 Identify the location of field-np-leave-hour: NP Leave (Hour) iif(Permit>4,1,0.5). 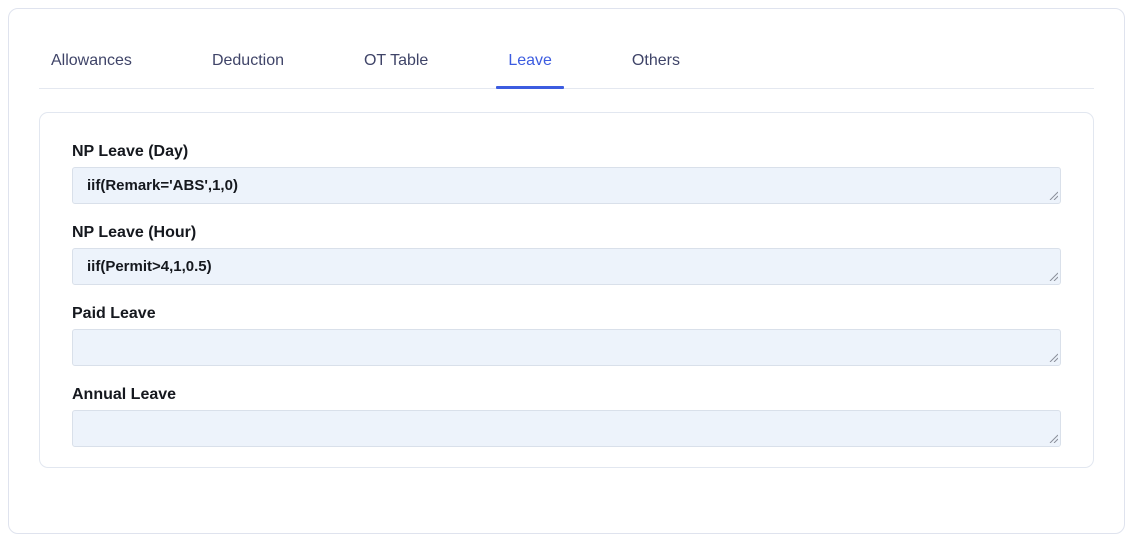
(566, 254).